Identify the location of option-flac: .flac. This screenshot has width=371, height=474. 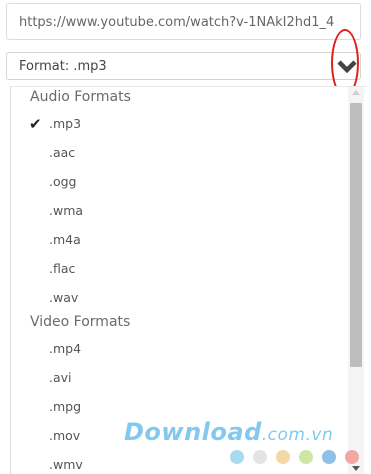
(176, 269).